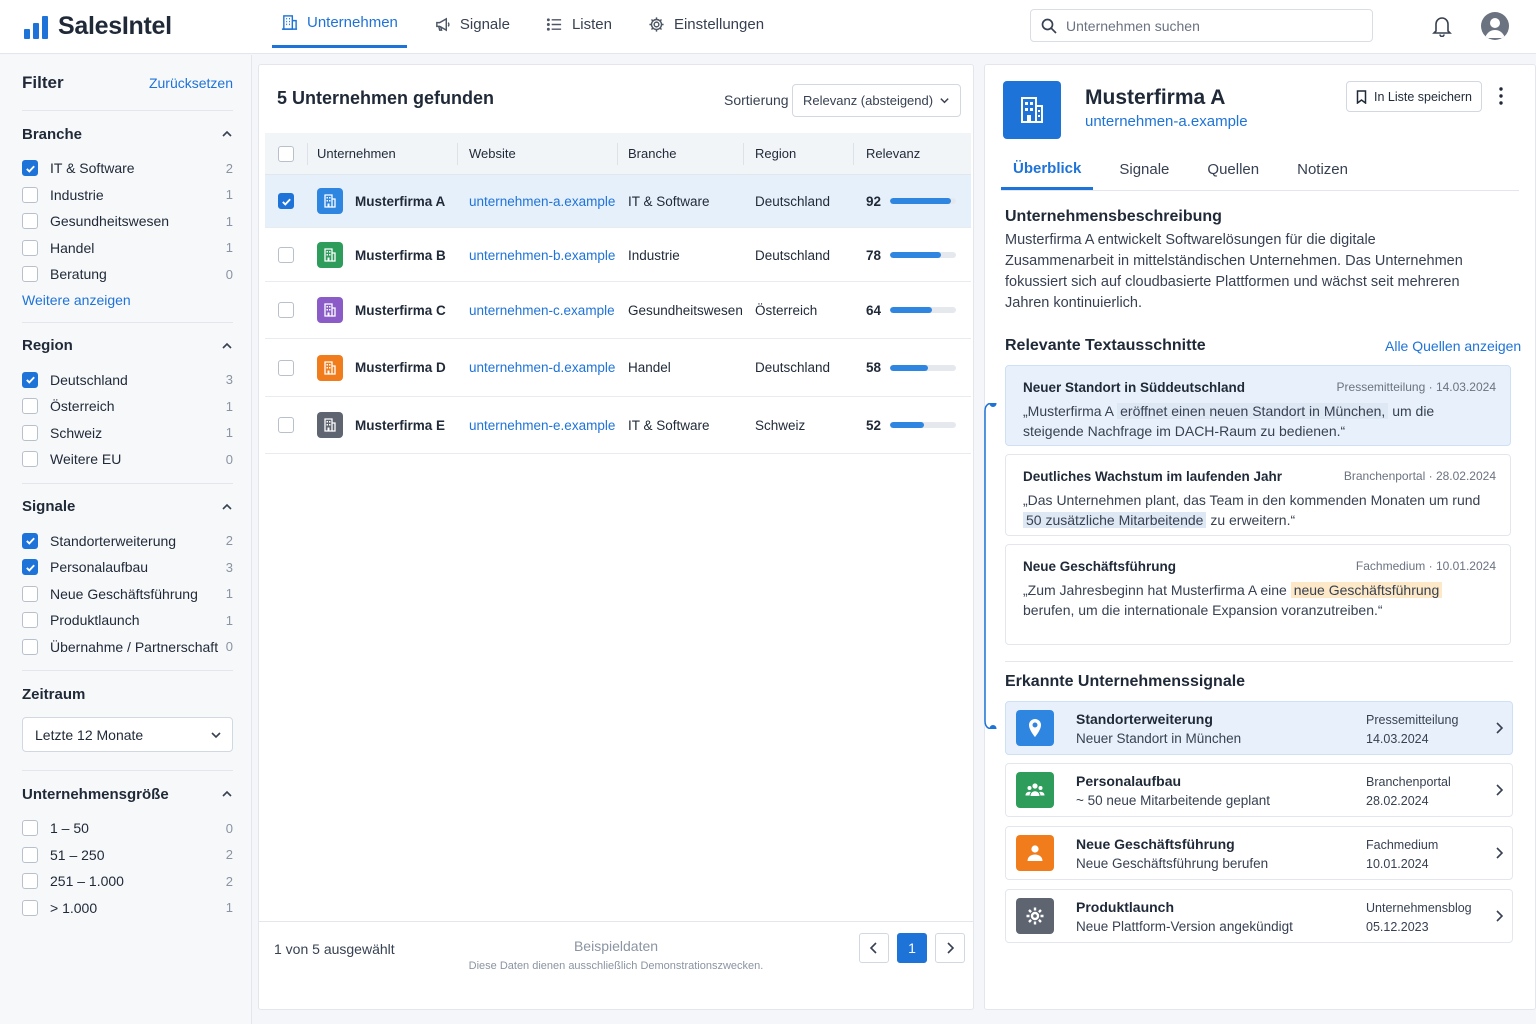 This screenshot has height=1024, width=1536. What do you see at coordinates (127, 908) in the screenshot?
I see `filter-option: > 1.000 1` at bounding box center [127, 908].